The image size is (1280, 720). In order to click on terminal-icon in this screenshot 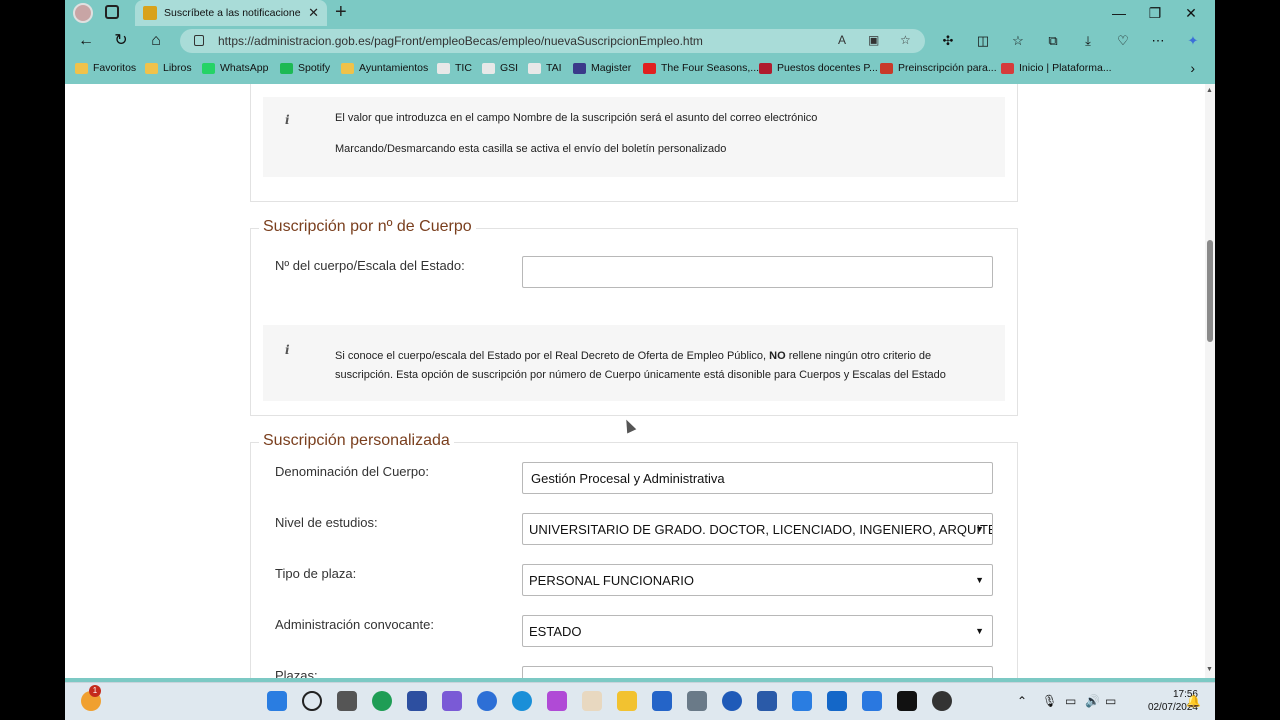, I will do `click(907, 701)`.